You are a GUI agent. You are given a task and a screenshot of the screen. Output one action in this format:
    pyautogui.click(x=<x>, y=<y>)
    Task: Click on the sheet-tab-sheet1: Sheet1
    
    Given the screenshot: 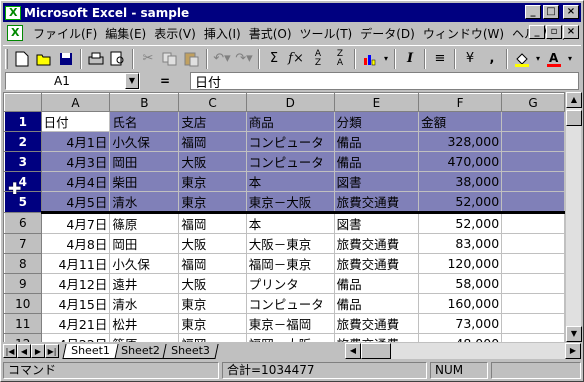 What is the action you would take?
    pyautogui.click(x=90, y=351)
    